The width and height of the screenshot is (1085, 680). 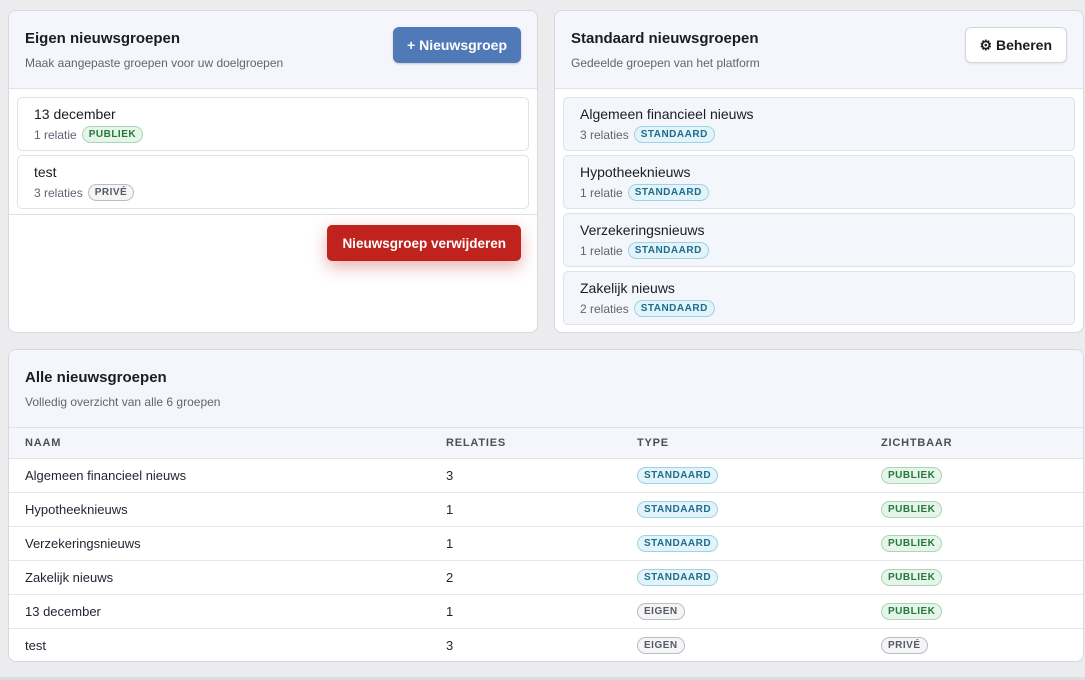 I want to click on cell-name: 13 december, so click(x=219, y=611).